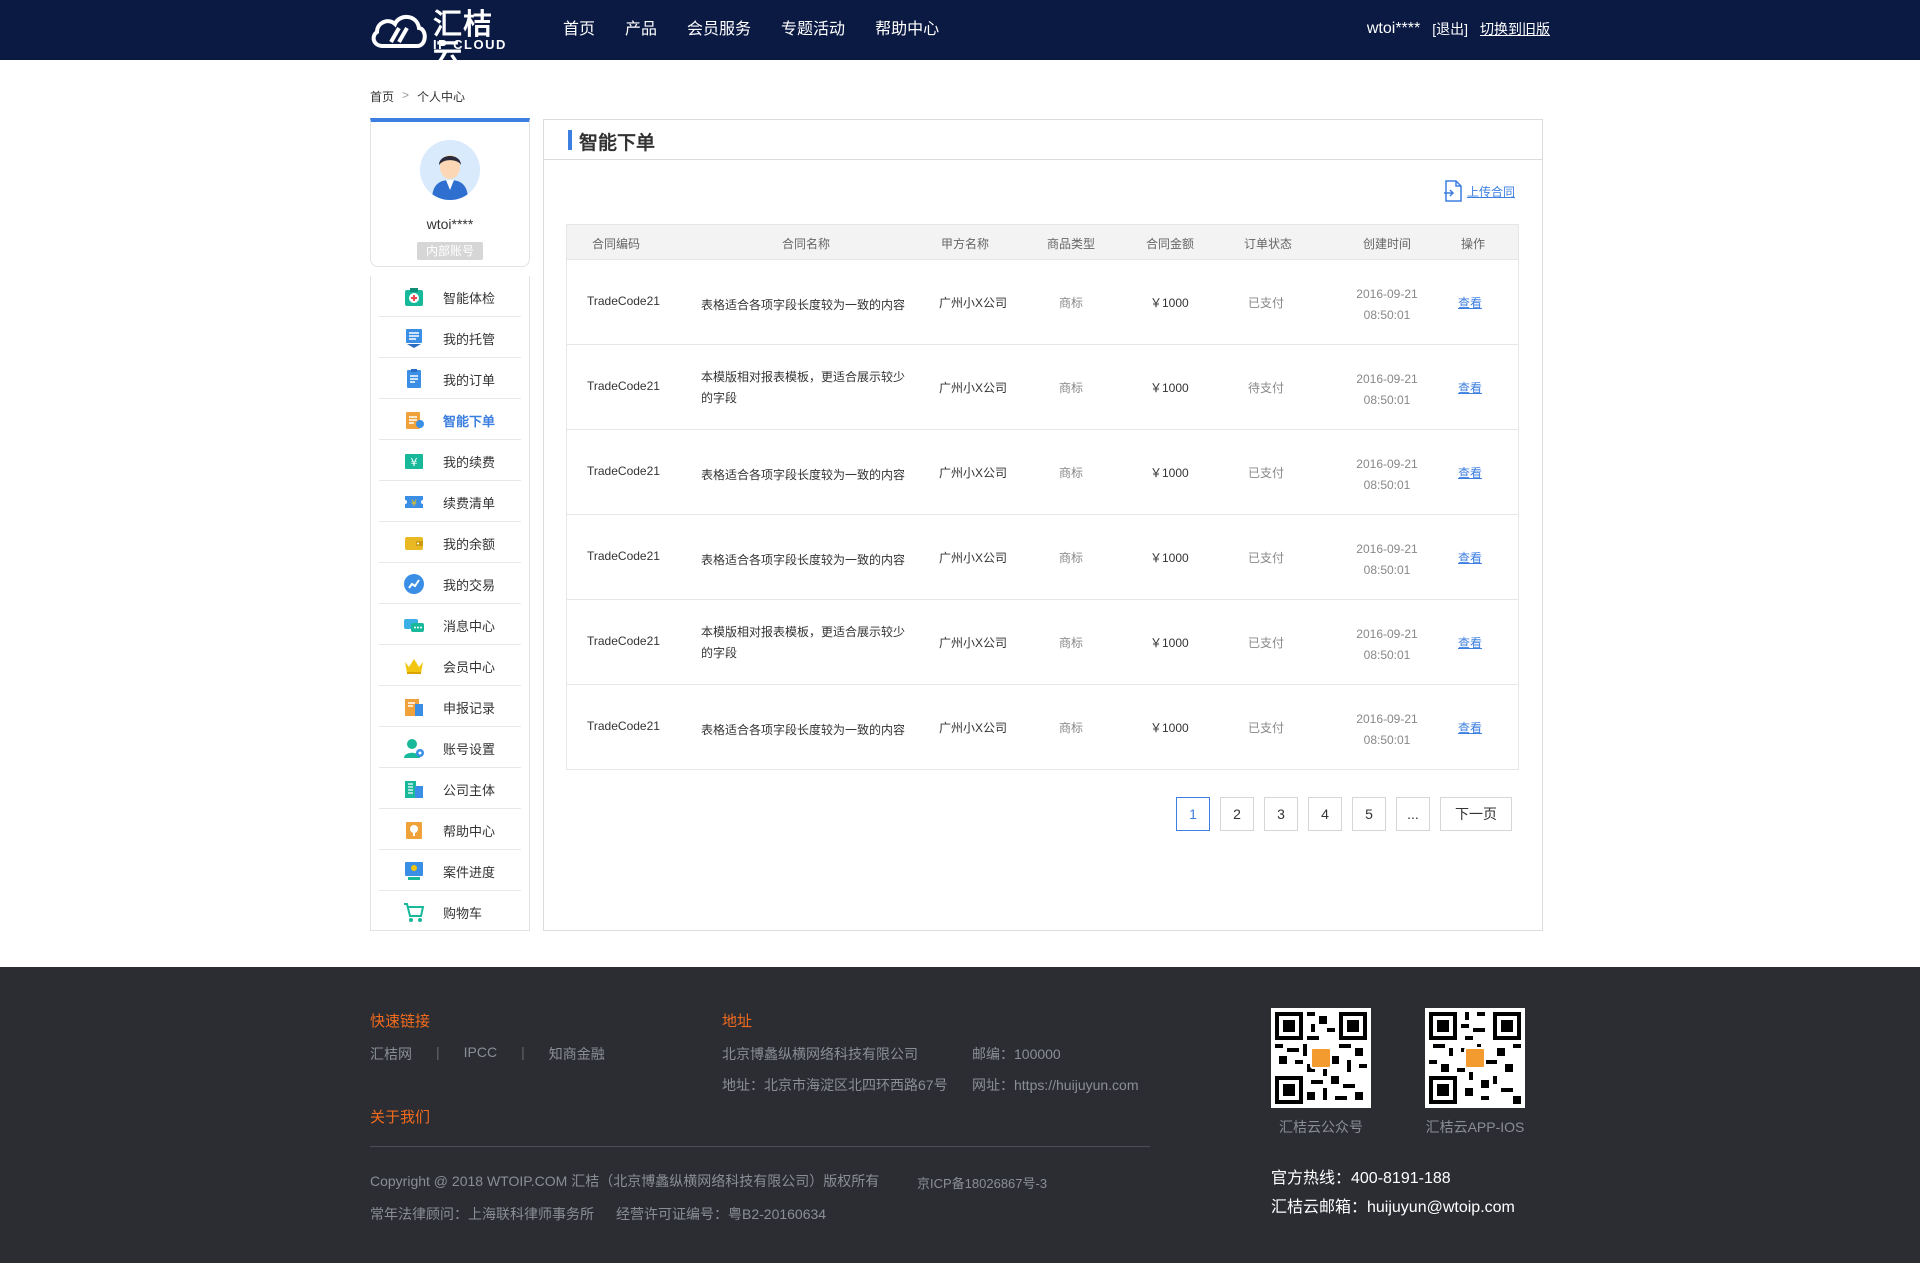 The height and width of the screenshot is (1263, 1920). I want to click on sidebar-item-label: 智能下单, so click(469, 421).